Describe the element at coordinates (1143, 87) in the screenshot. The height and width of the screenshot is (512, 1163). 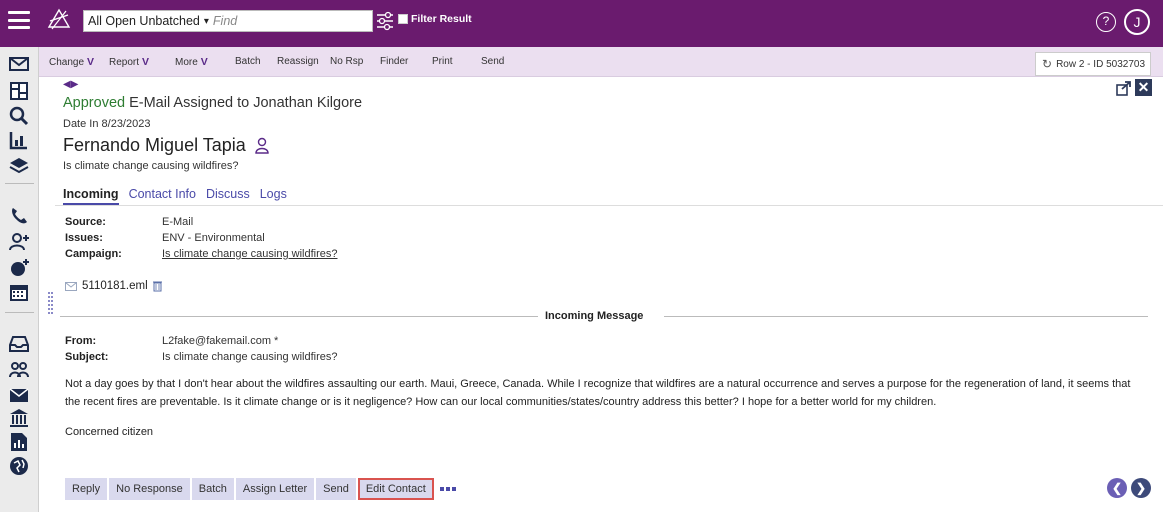
I see `close-icon: ✕` at that location.